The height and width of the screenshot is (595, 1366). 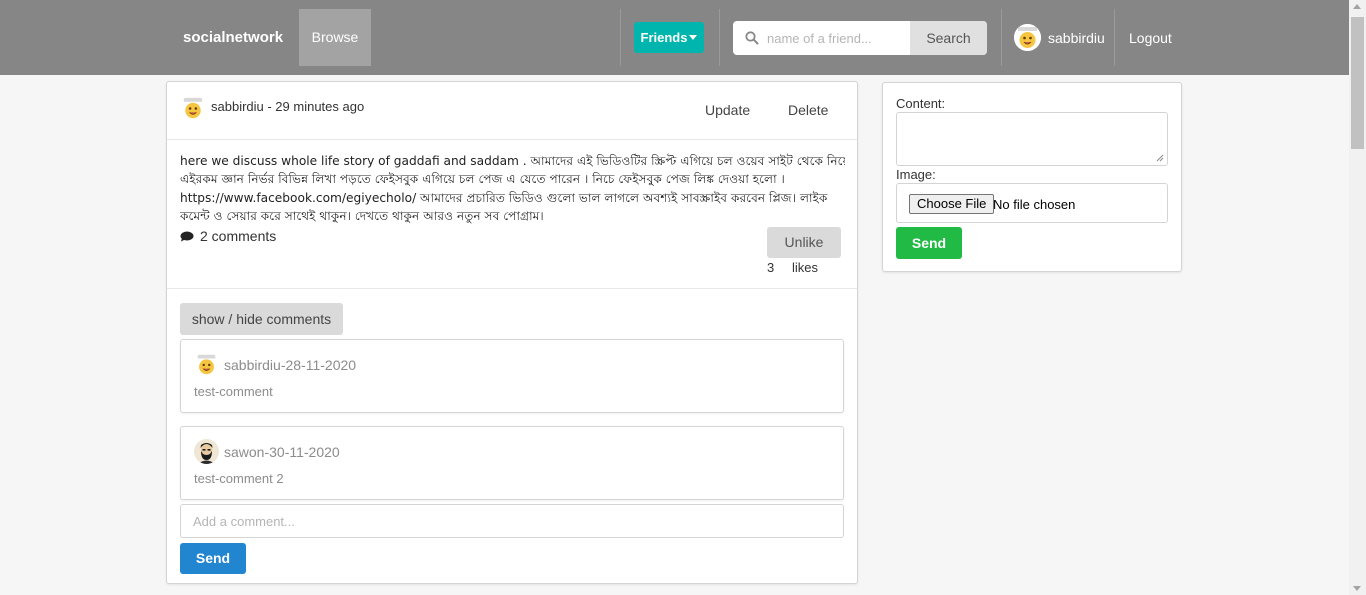 I want to click on comment-author: sawon-30-11-2020, so click(x=282, y=452).